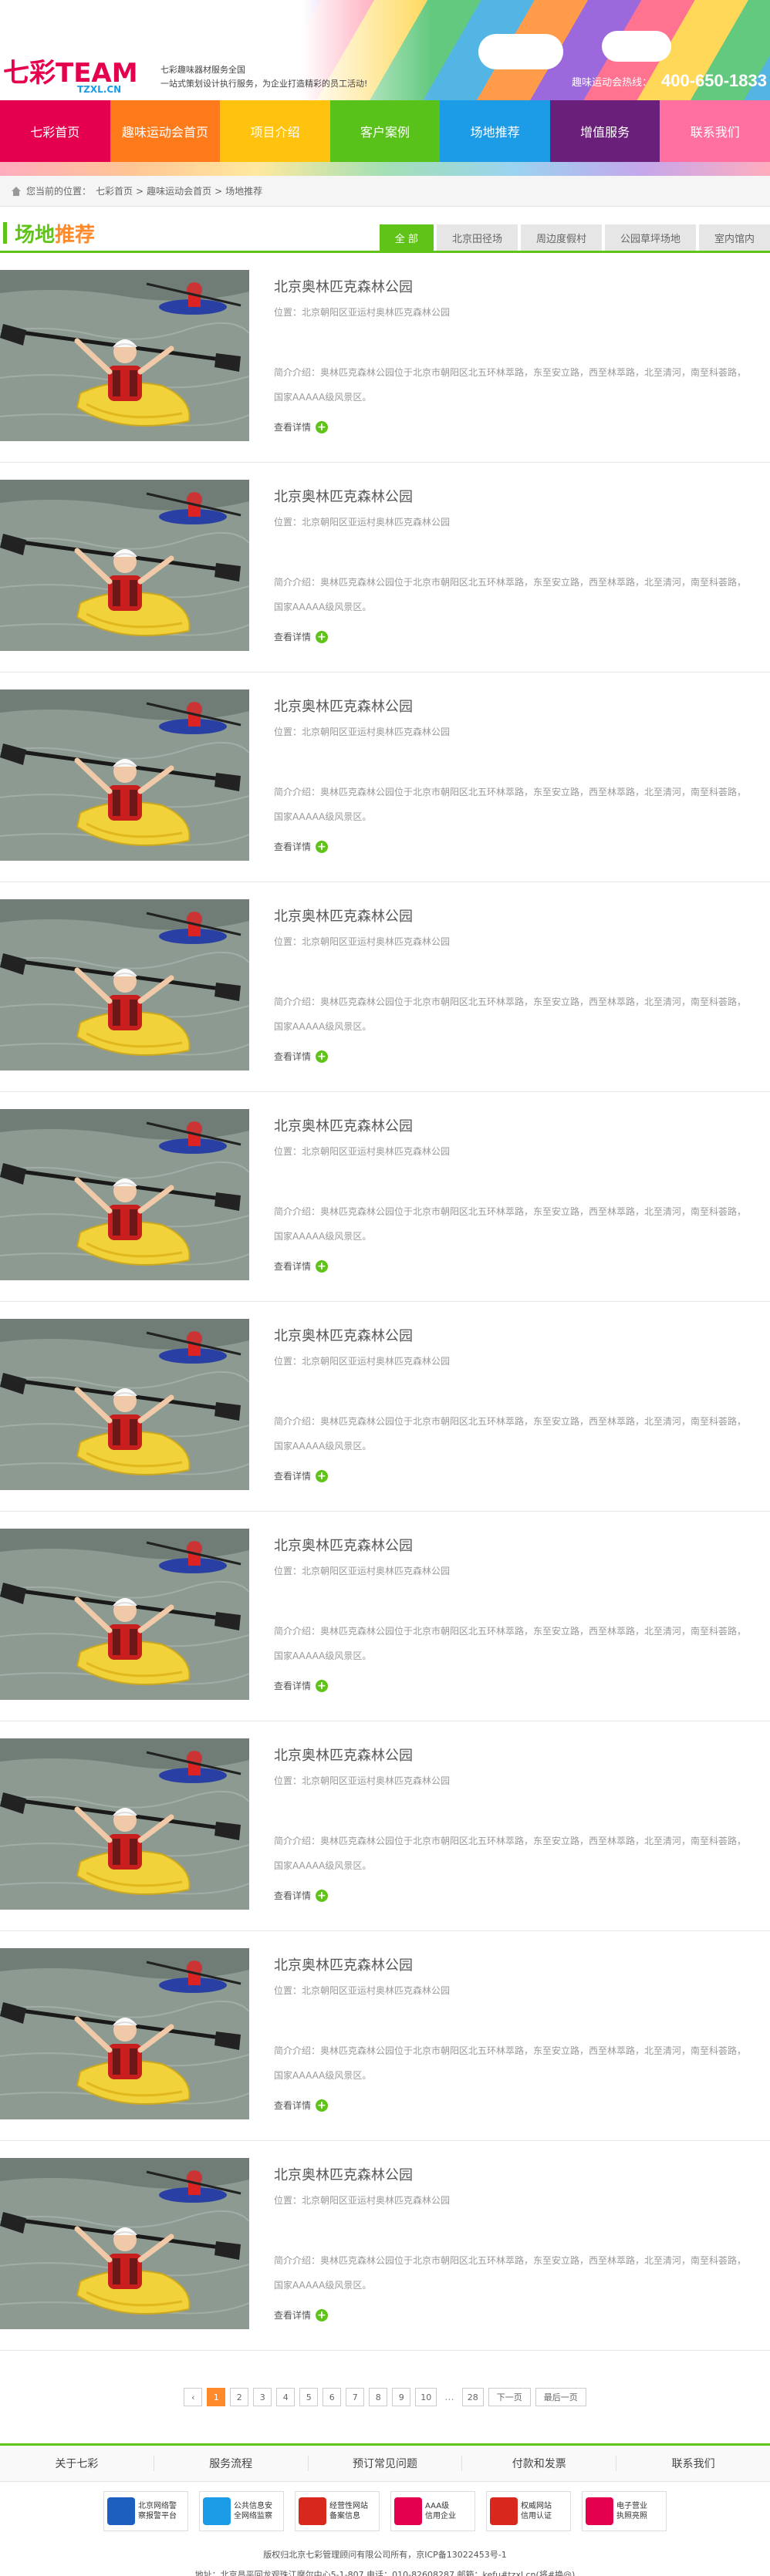 This screenshot has width=770, height=2576. Describe the element at coordinates (473, 2397) in the screenshot. I see `page-number: 28` at that location.